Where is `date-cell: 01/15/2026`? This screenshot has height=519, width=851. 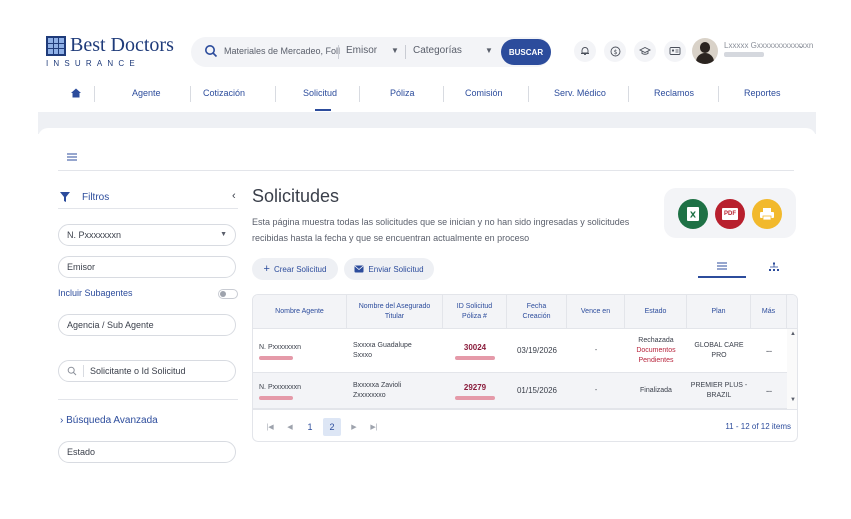
date-cell: 01/15/2026 is located at coordinates (537, 390).